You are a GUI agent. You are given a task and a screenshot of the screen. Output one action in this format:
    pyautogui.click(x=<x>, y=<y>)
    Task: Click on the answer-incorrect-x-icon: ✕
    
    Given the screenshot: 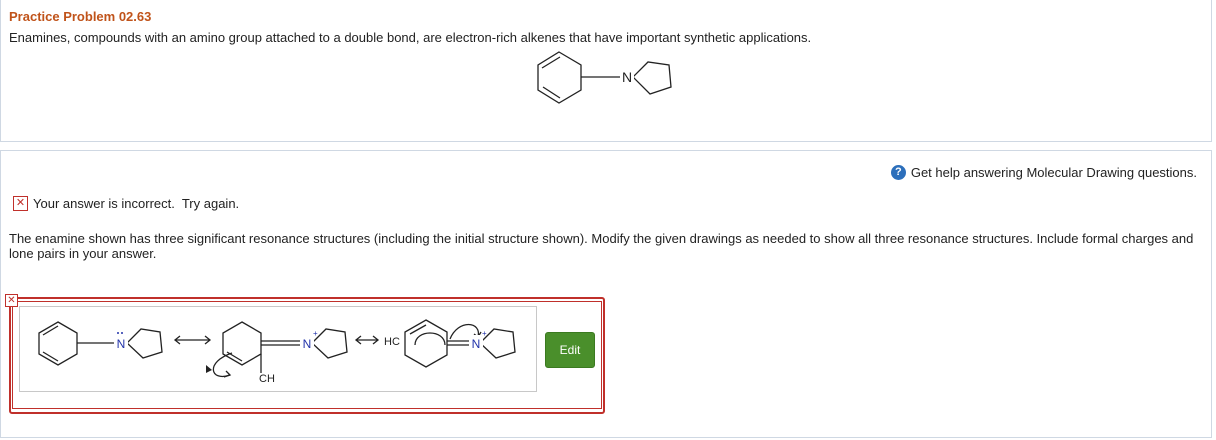 What is the action you would take?
    pyautogui.click(x=11, y=300)
    